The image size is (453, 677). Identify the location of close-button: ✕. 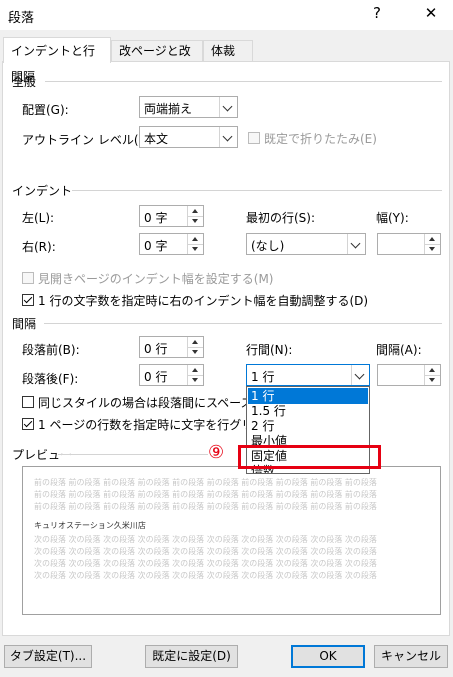
(431, 13).